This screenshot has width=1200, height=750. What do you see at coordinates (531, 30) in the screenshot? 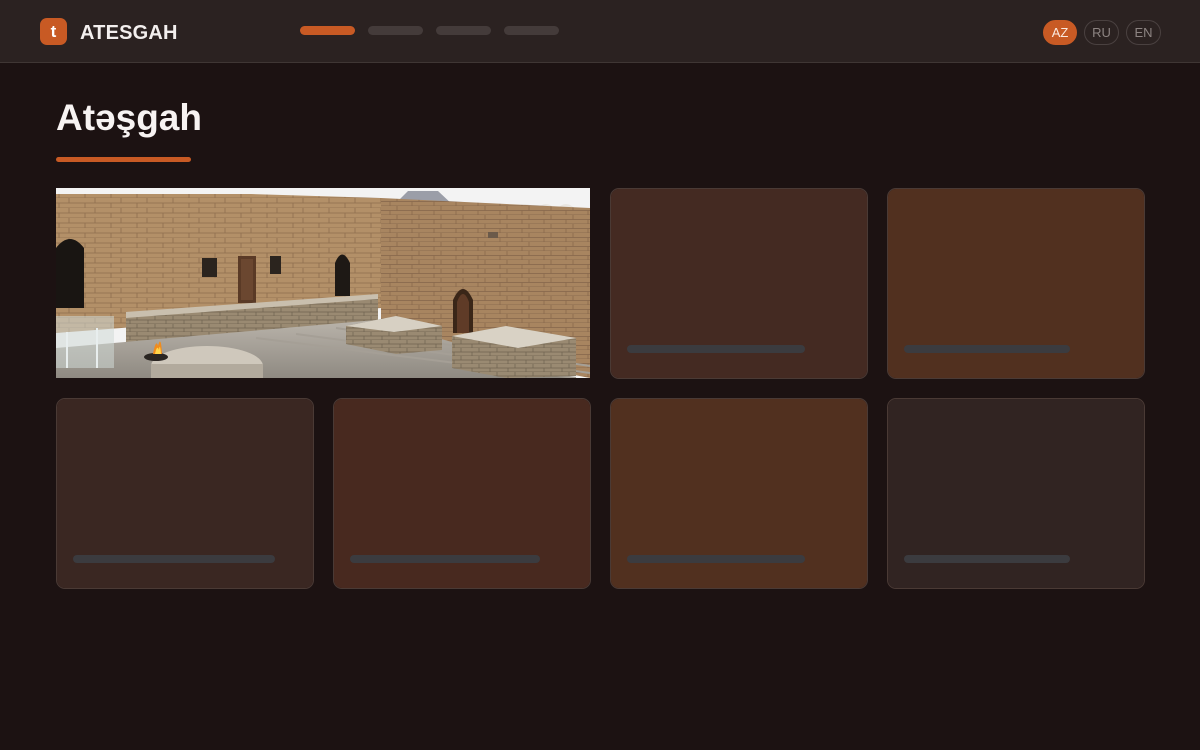
I see `nav-item-4-placeholder` at bounding box center [531, 30].